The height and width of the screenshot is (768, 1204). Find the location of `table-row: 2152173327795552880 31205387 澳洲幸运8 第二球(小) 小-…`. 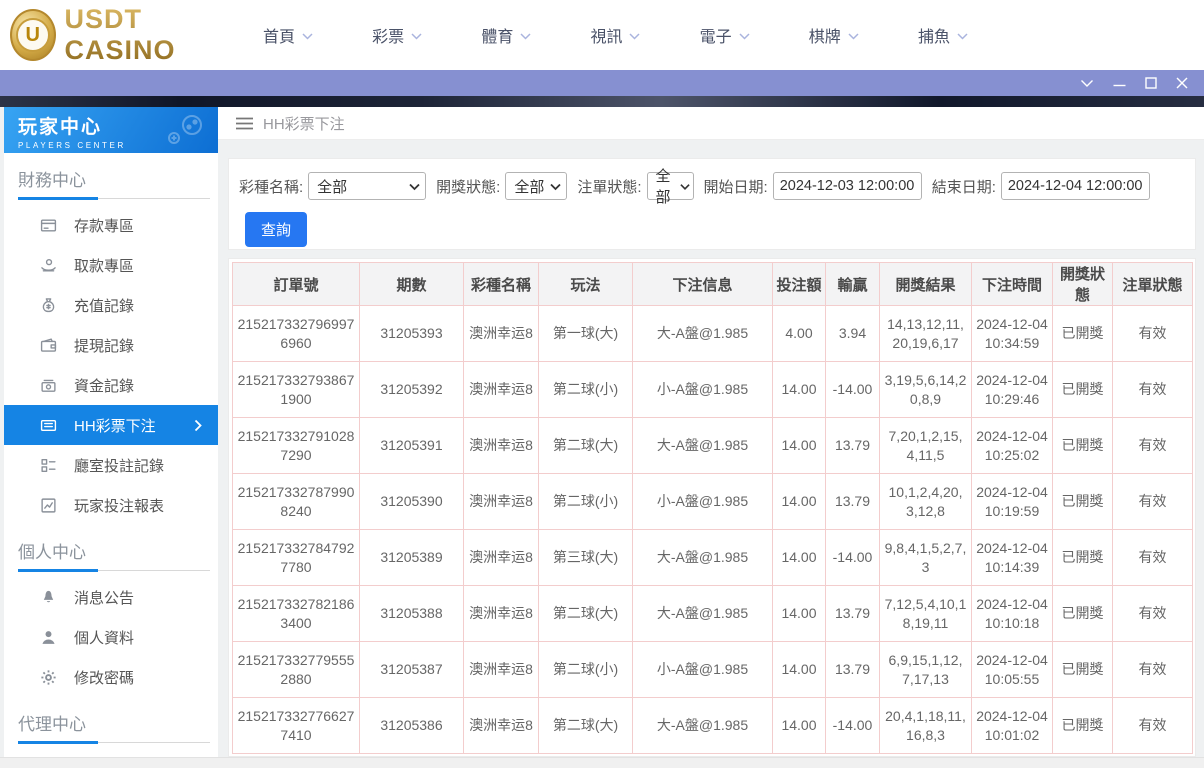

table-row: 2152173327795552880 31205387 澳洲幸运8 第二球(小) 小-… is located at coordinates (712, 669).